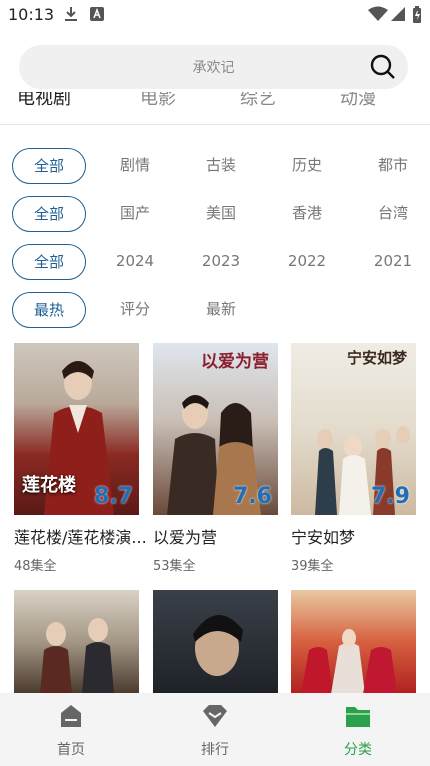 The image size is (430, 766). What do you see at coordinates (113, 496) in the screenshot?
I see `rating-badge: 8.7` at bounding box center [113, 496].